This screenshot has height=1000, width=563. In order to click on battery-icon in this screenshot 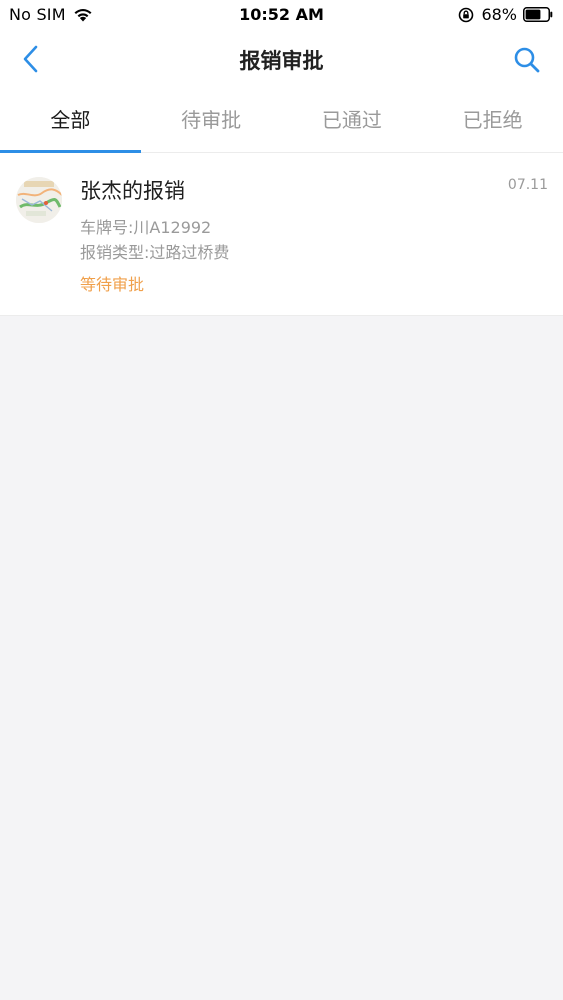, I will do `click(538, 14)`.